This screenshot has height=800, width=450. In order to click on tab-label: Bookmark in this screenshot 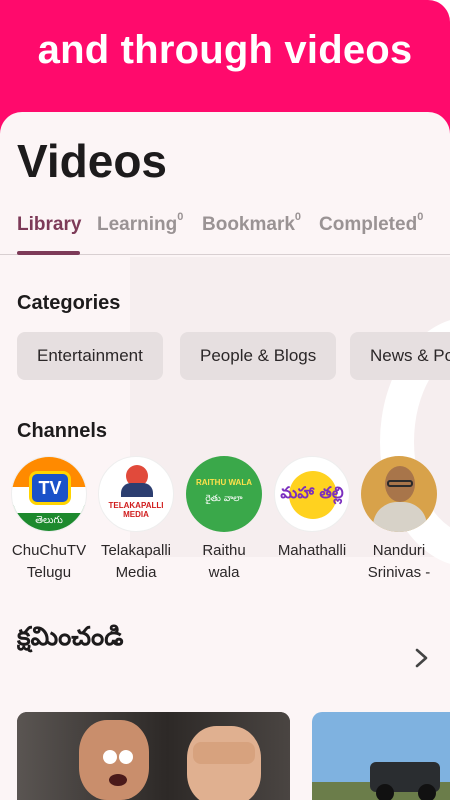, I will do `click(248, 224)`.